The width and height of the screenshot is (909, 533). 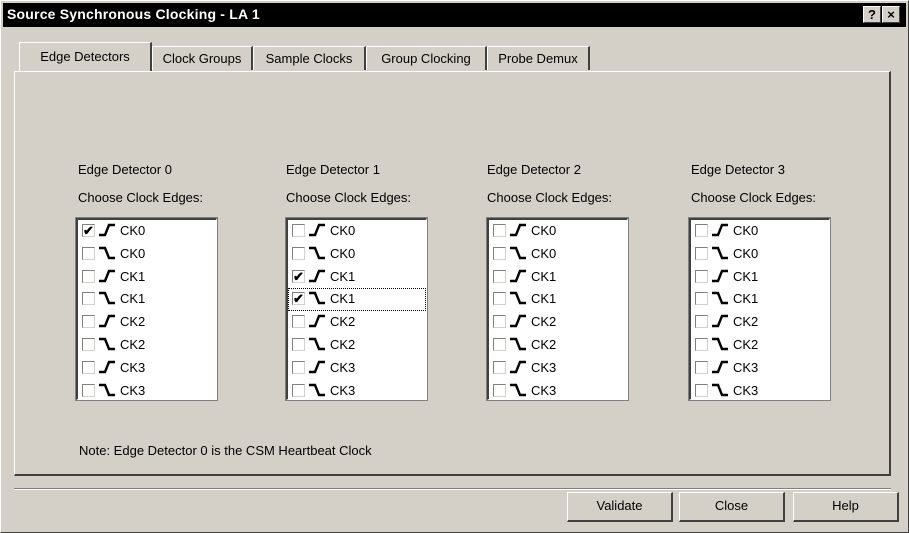 What do you see at coordinates (846, 507) in the screenshot?
I see `help-button: Help` at bounding box center [846, 507].